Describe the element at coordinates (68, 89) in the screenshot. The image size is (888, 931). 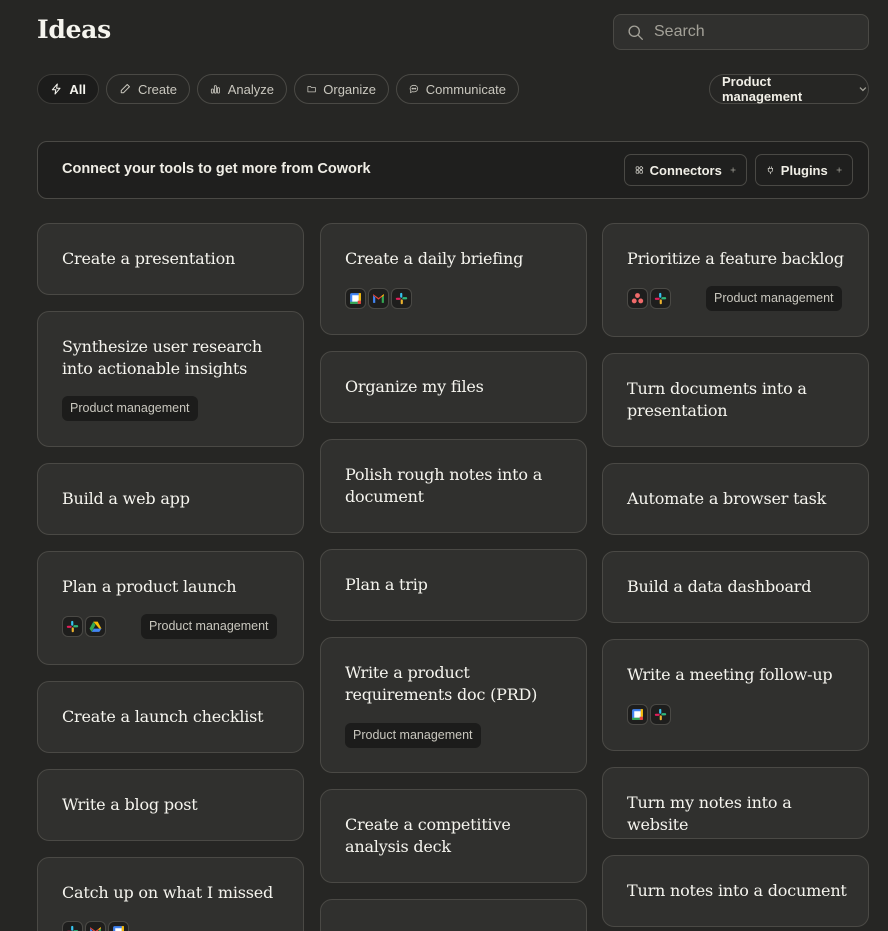
I see `filter-all: All` at that location.